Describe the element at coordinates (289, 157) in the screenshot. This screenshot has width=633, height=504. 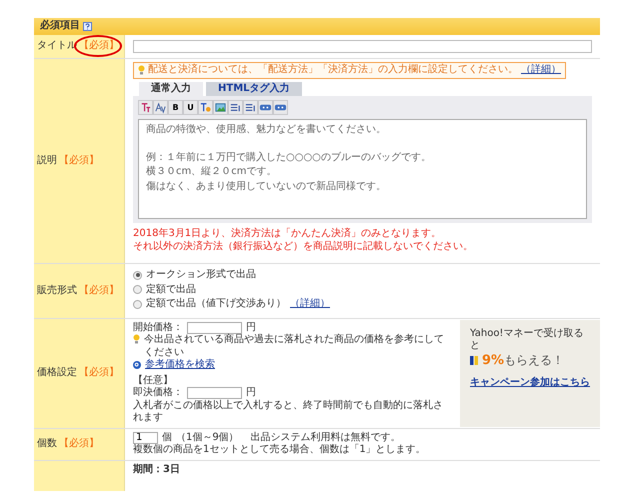
I see `placeholder-text: 例：１年前に１万円で購入した○○○○のブルーのバッグです。` at that location.